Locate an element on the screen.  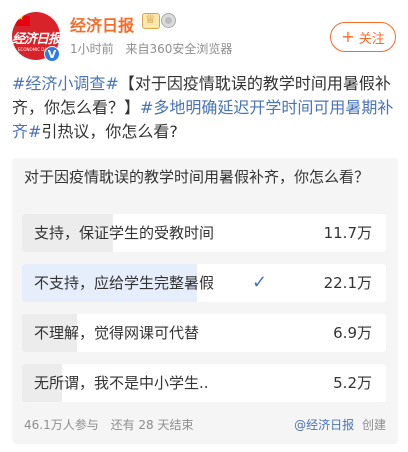
post-meta: 1小时前 来自360安全浏览器 is located at coordinates (155, 48).